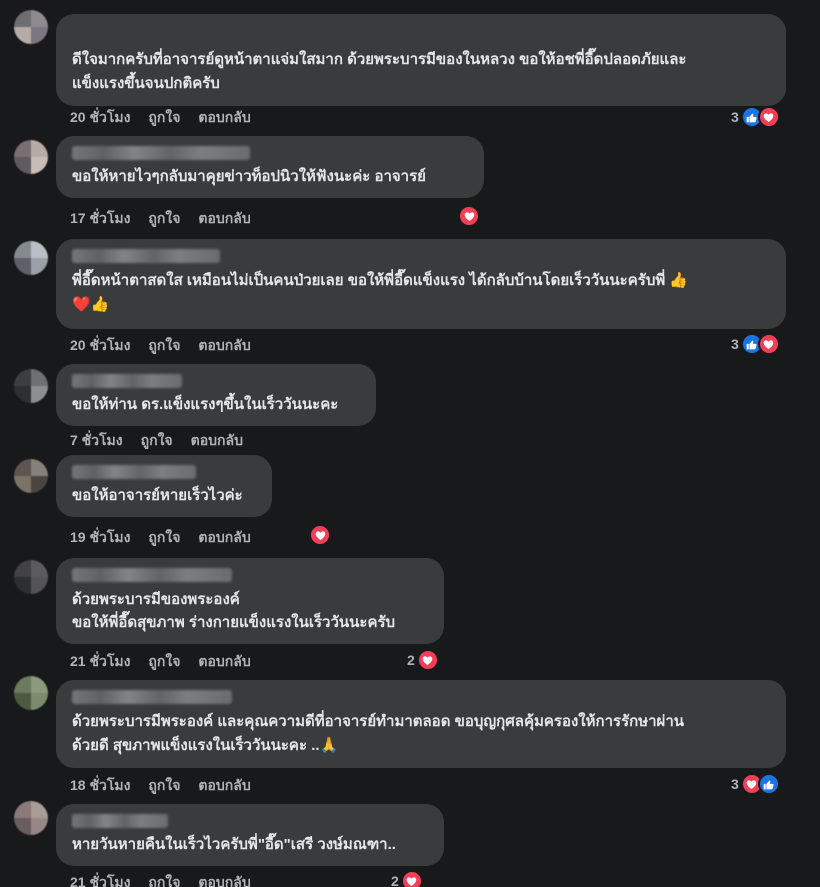 The height and width of the screenshot is (887, 820). I want to click on praying-hands-emoji: 🙏, so click(329, 745).